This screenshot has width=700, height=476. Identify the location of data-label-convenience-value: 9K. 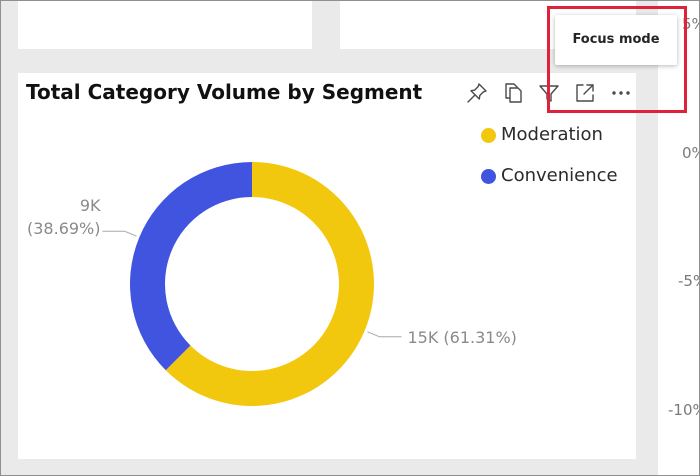
(90, 205).